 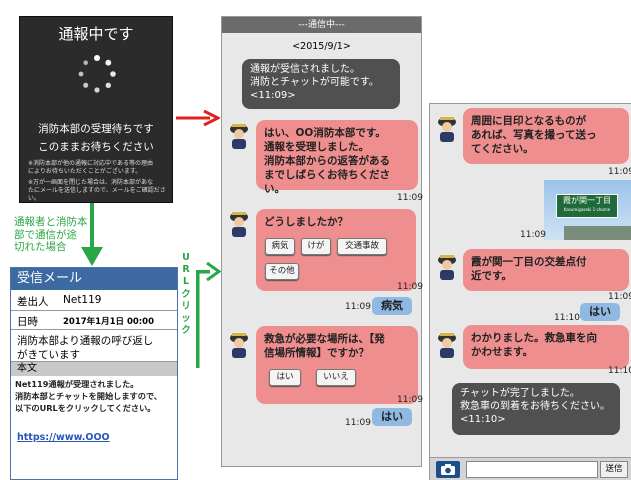 I want to click on note-1-line-1: ※消防本部が他の通報に対応中である等の理由, so click(x=90, y=163).